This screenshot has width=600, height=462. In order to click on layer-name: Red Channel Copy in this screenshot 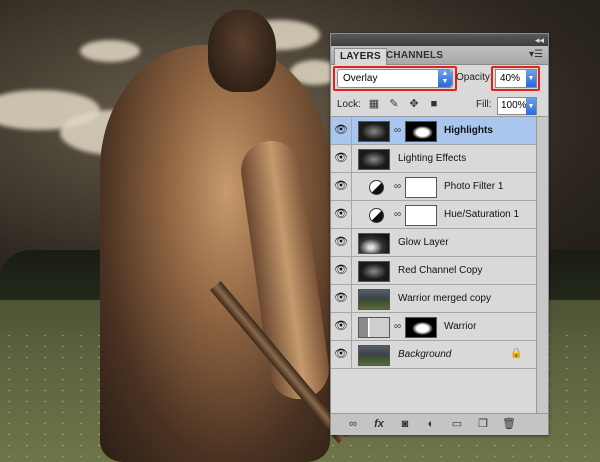, I will do `click(440, 270)`.